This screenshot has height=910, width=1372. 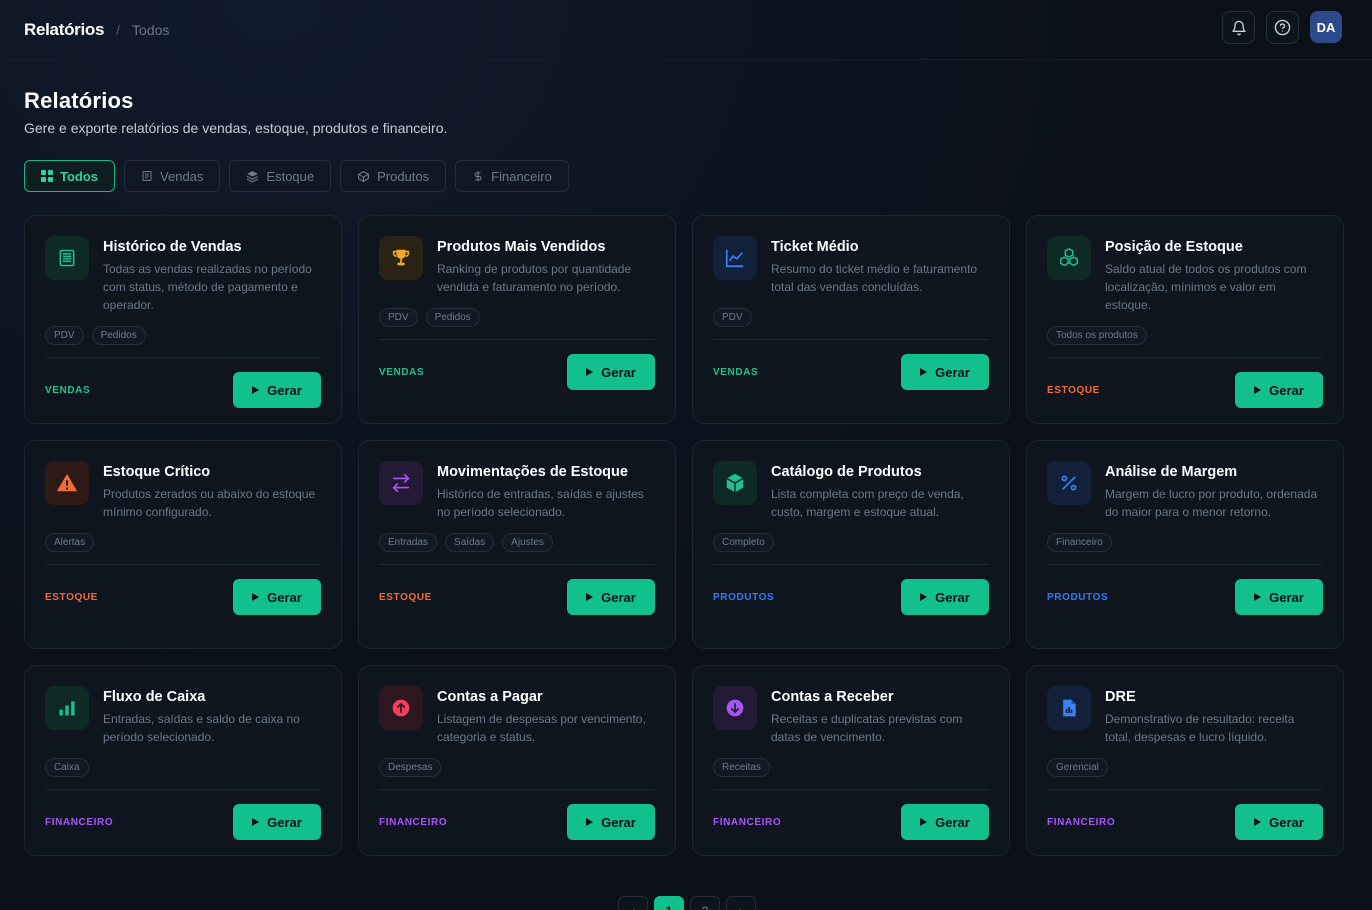 I want to click on tag: PDV, so click(x=398, y=317).